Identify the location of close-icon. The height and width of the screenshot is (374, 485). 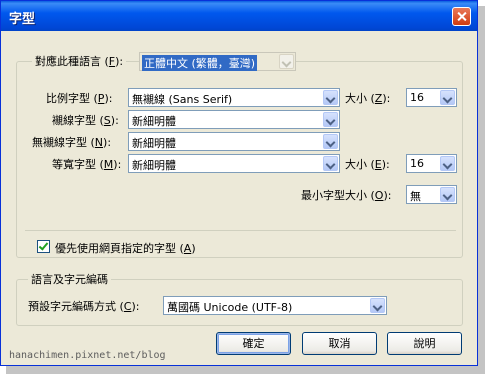
(461, 16).